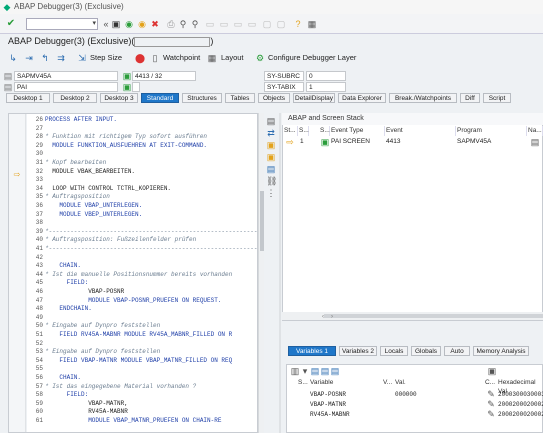 The height and width of the screenshot is (433, 543). I want to click on code-line: VBAP-MATNR,, so click(86, 403).